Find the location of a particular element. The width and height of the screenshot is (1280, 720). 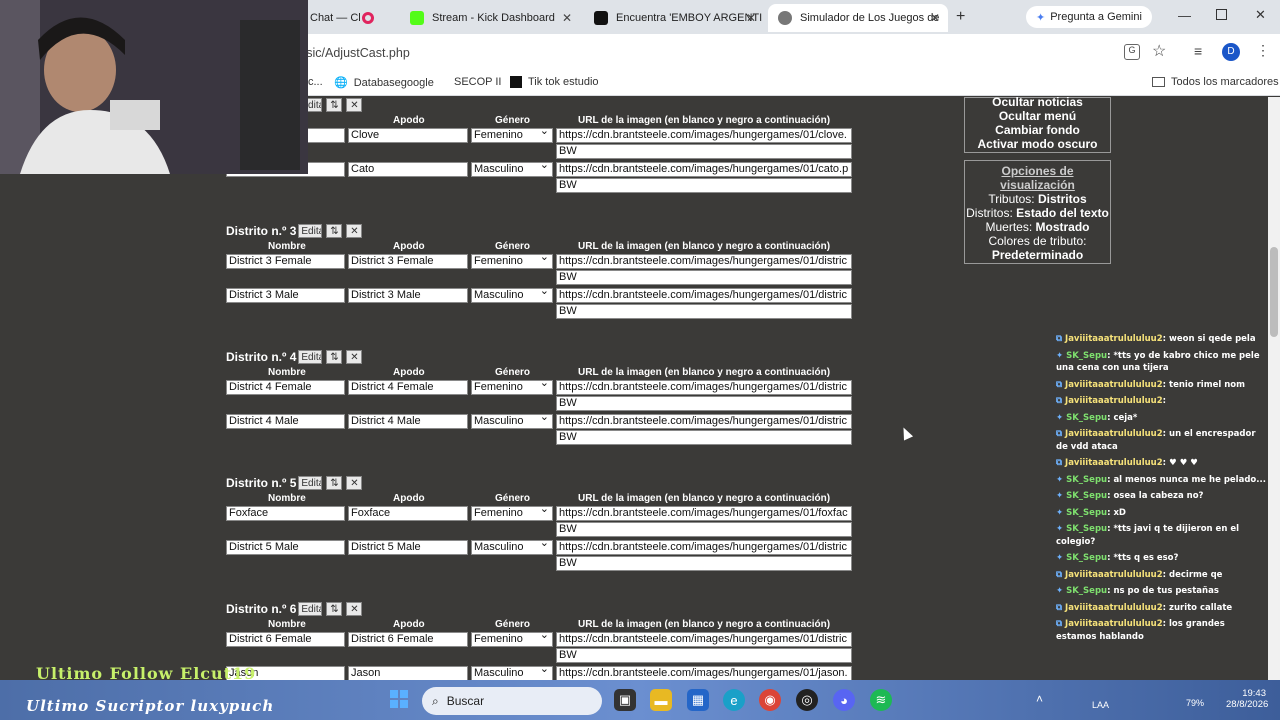

all-bookmarks: Todos los marcadores is located at coordinates (1215, 82).